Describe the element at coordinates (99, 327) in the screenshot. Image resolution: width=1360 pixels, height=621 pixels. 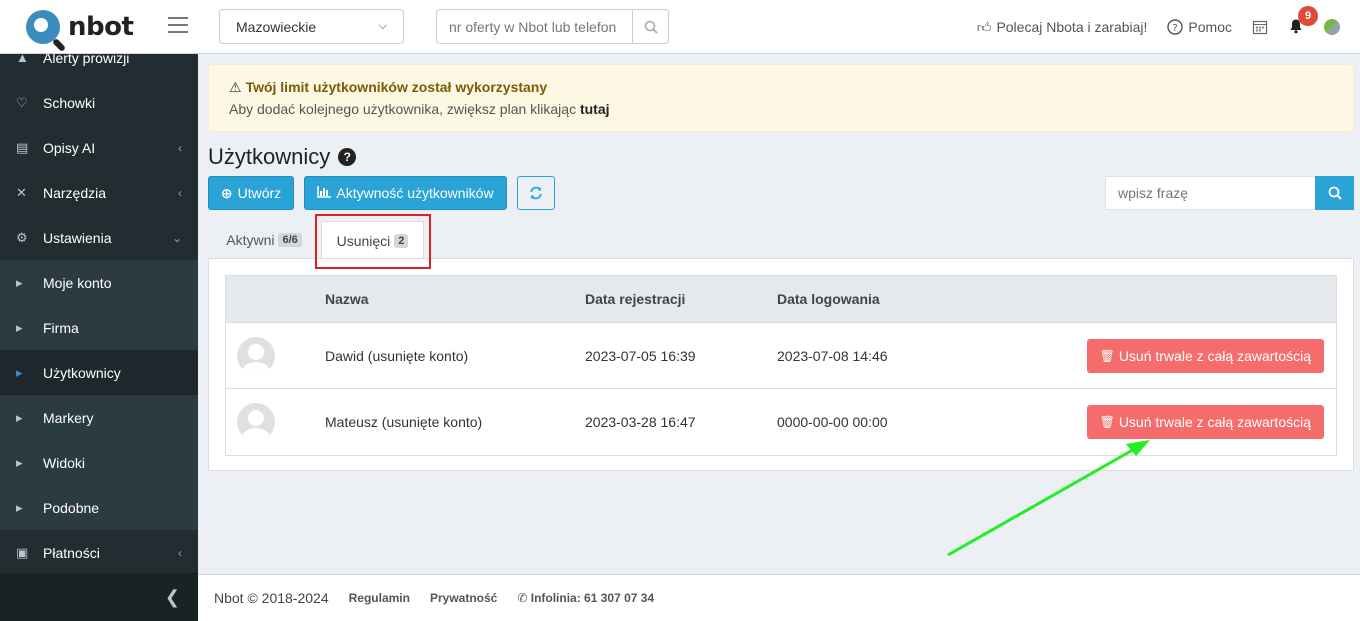
I see `sidebar-item-firma: ▸ Firma` at that location.